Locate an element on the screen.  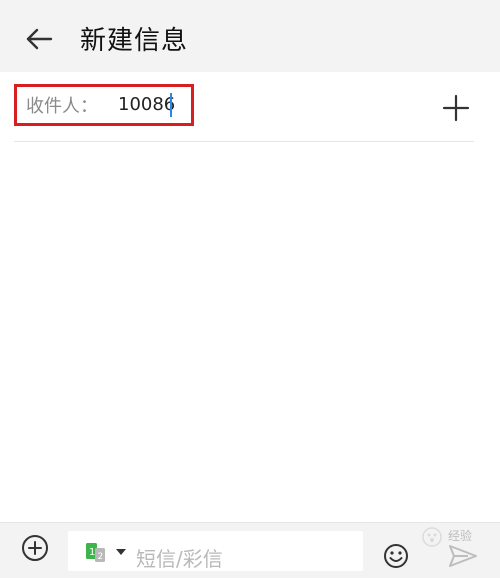
plus-icon is located at coordinates (456, 108).